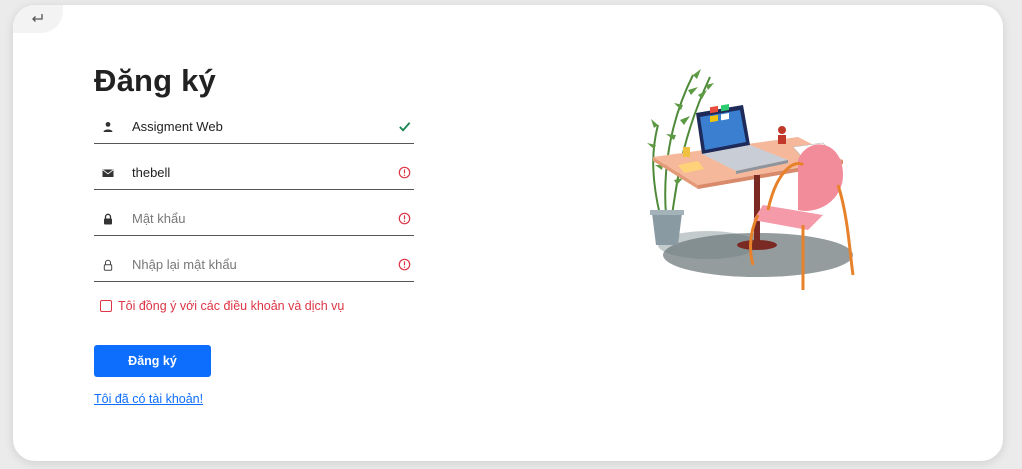 The width and height of the screenshot is (1022, 469). Describe the element at coordinates (258, 218) in the screenshot. I see `password-input` at that location.